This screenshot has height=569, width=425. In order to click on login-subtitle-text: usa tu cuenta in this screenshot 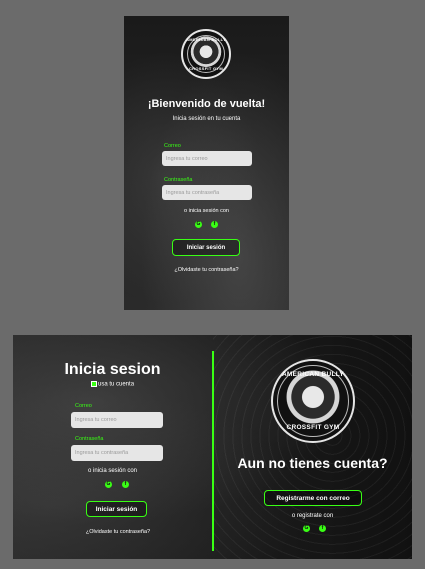, I will do `click(116, 384)`.